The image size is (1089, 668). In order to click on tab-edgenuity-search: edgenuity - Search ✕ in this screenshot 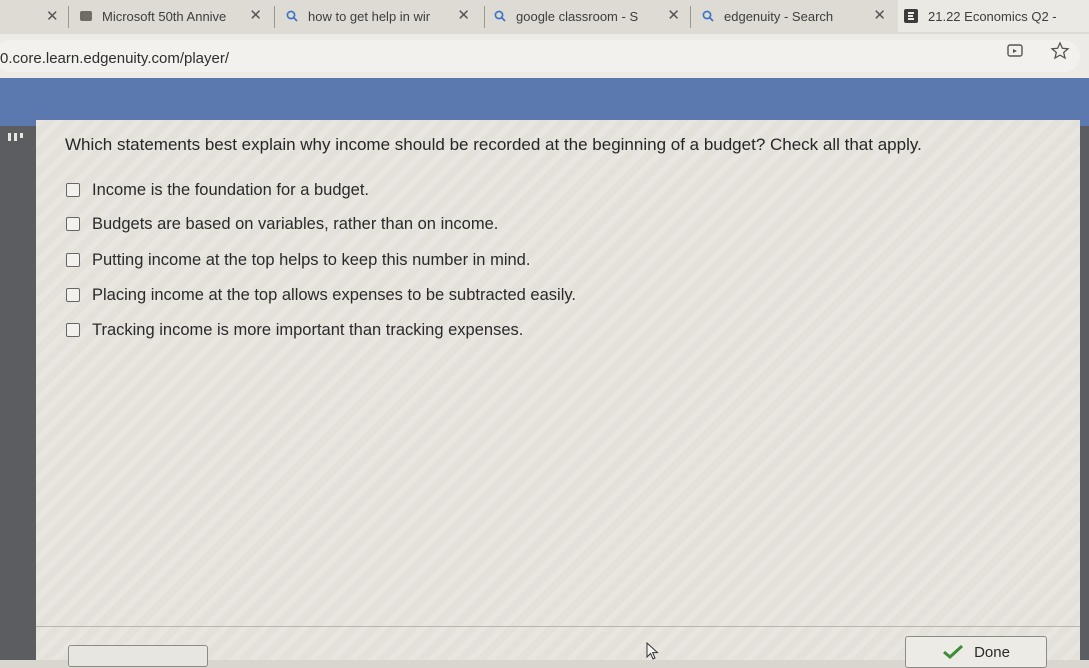, I will do `click(797, 16)`.